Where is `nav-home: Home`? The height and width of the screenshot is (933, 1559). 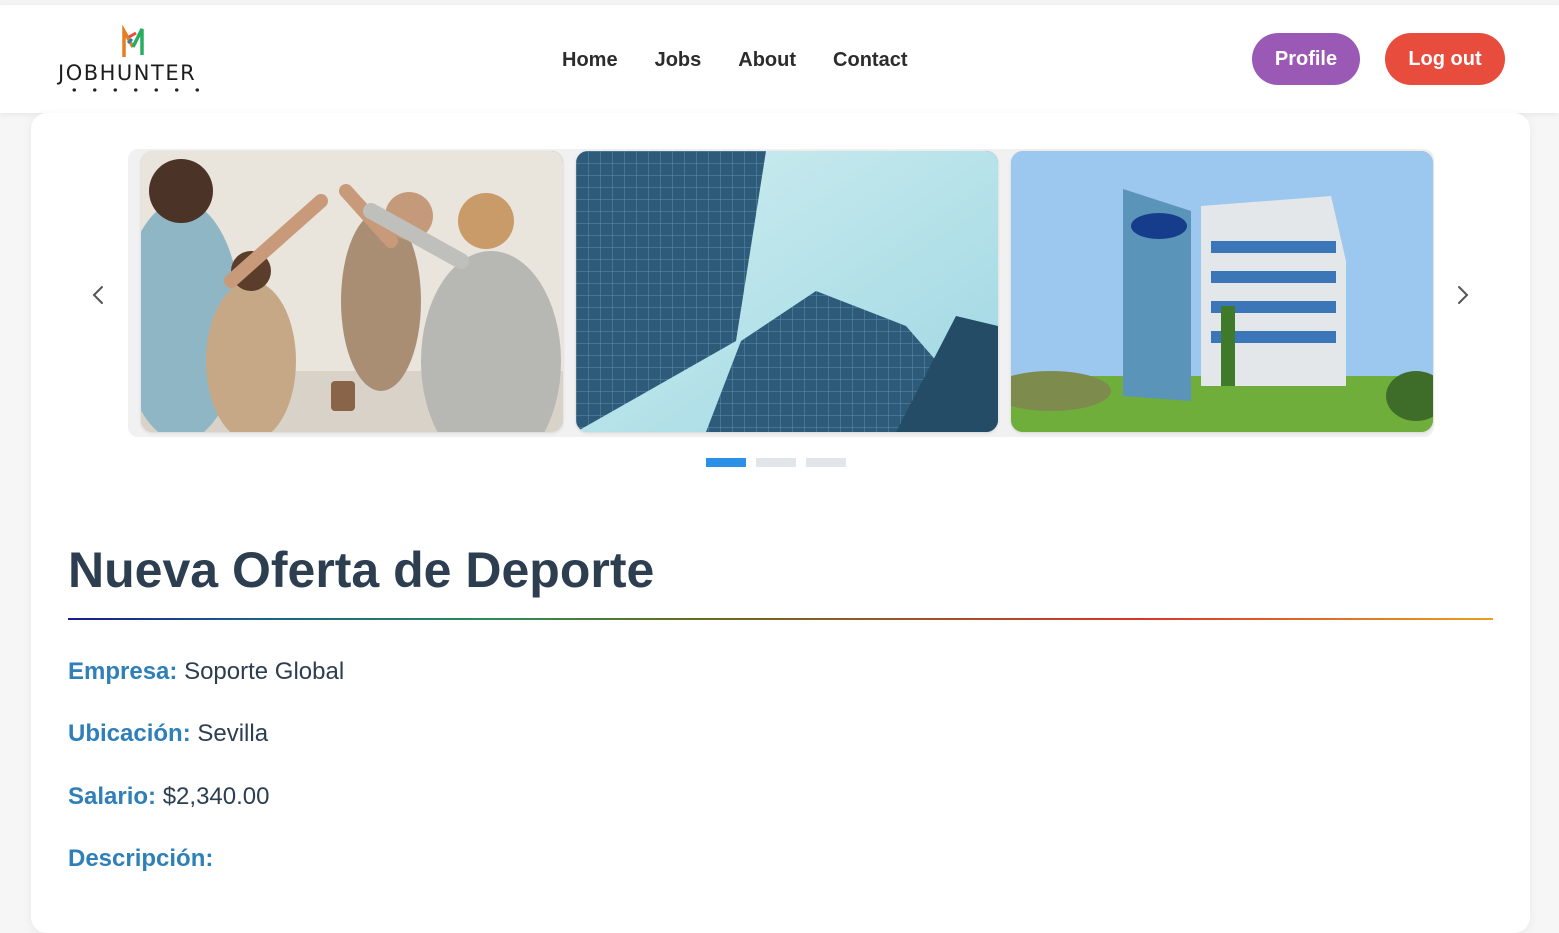 nav-home: Home is located at coordinates (590, 60).